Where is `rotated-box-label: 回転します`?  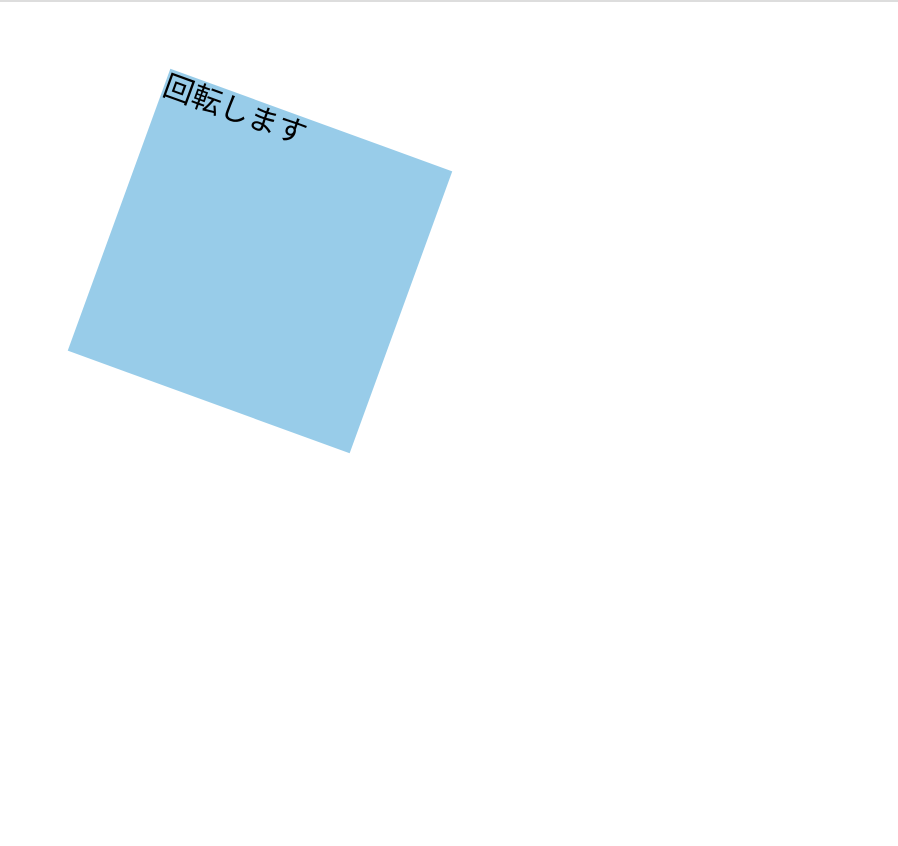
rotated-box-label: 回転します is located at coordinates (235, 110).